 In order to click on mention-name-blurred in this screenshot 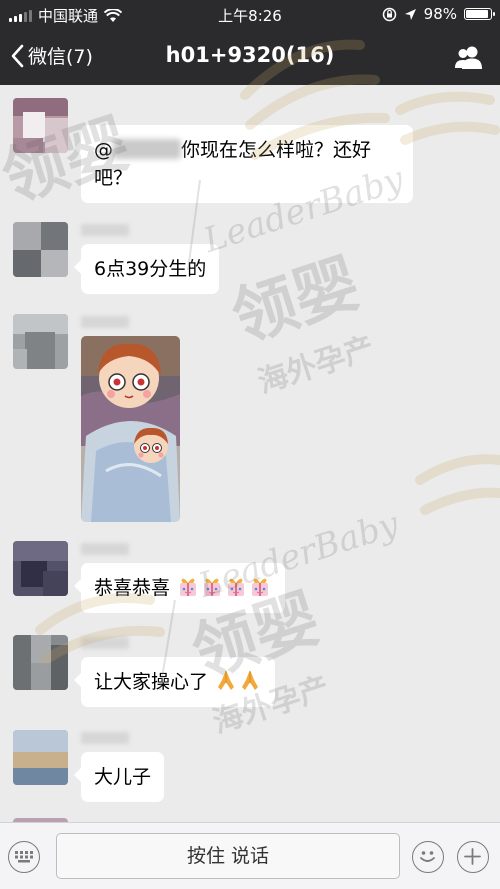, I will do `click(147, 149)`.